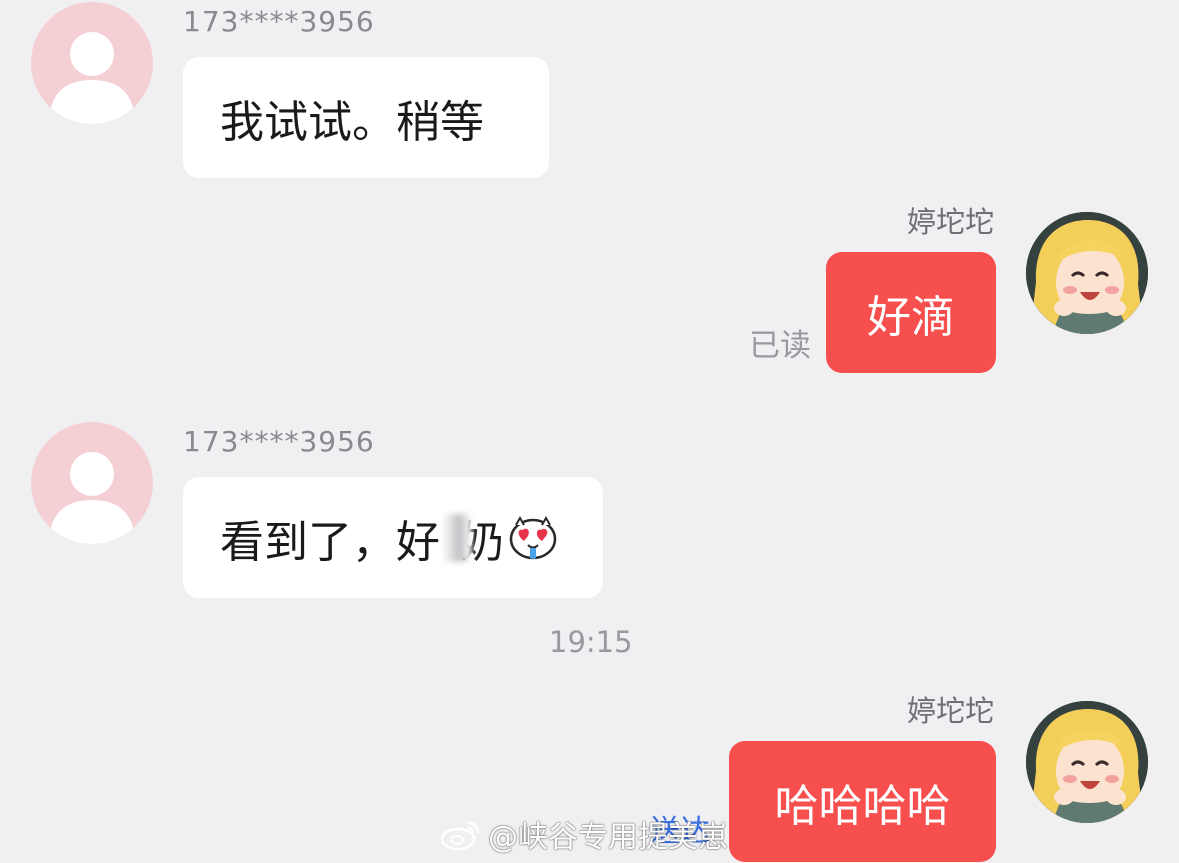  Describe the element at coordinates (330, 542) in the screenshot. I see `message-text: 看到了，好` at that location.